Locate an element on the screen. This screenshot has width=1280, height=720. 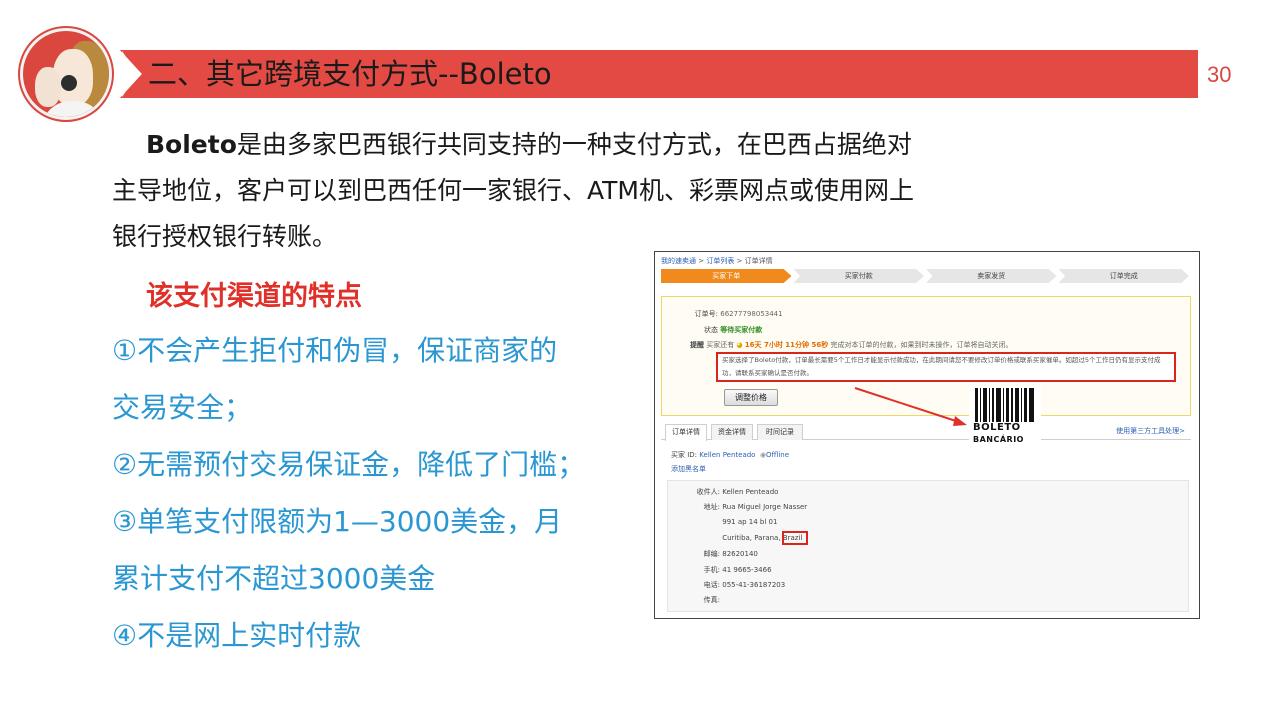
add-blacklist-link: 添加黑名单 is located at coordinates (688, 469).